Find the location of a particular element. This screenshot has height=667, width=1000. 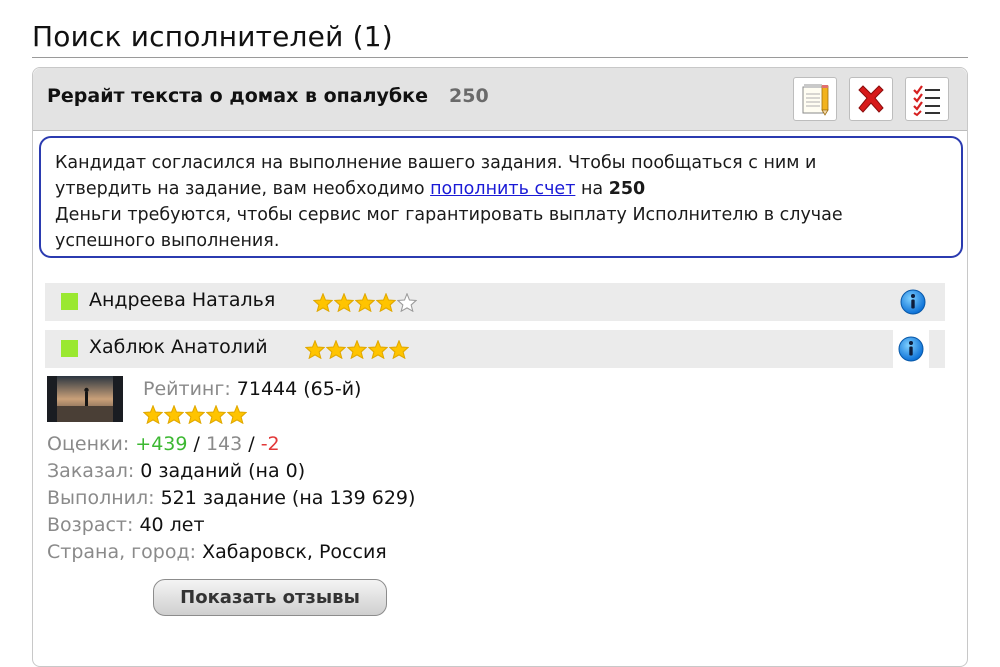

grades-neutral: 143 is located at coordinates (224, 444).